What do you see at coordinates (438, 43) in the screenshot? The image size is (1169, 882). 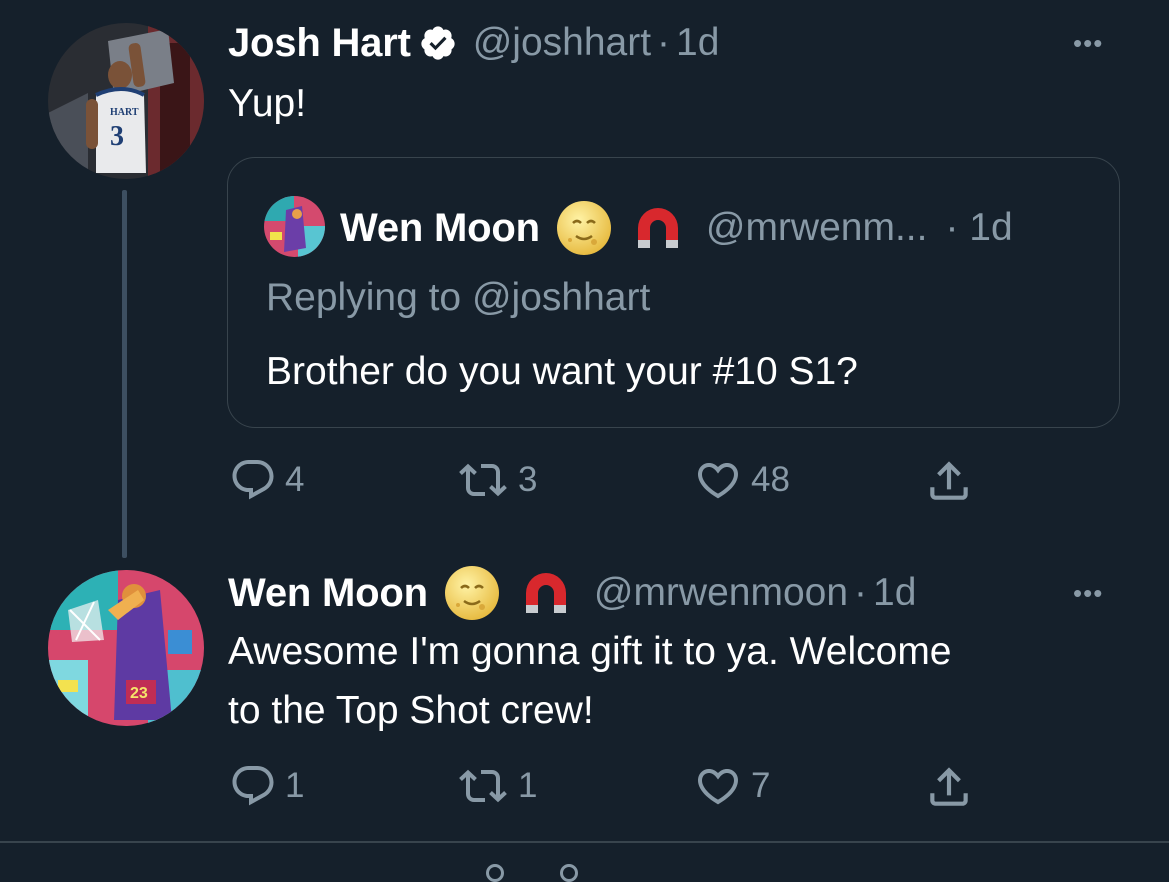 I see `verified-badge-icon` at bounding box center [438, 43].